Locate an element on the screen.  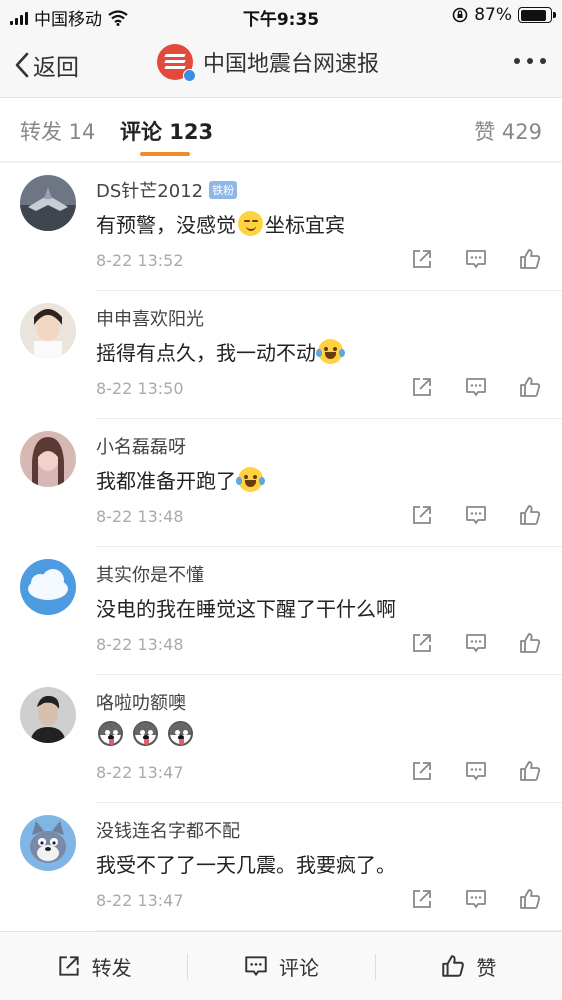
username-text: 咯啦叻额噢 is located at coordinates (141, 703).